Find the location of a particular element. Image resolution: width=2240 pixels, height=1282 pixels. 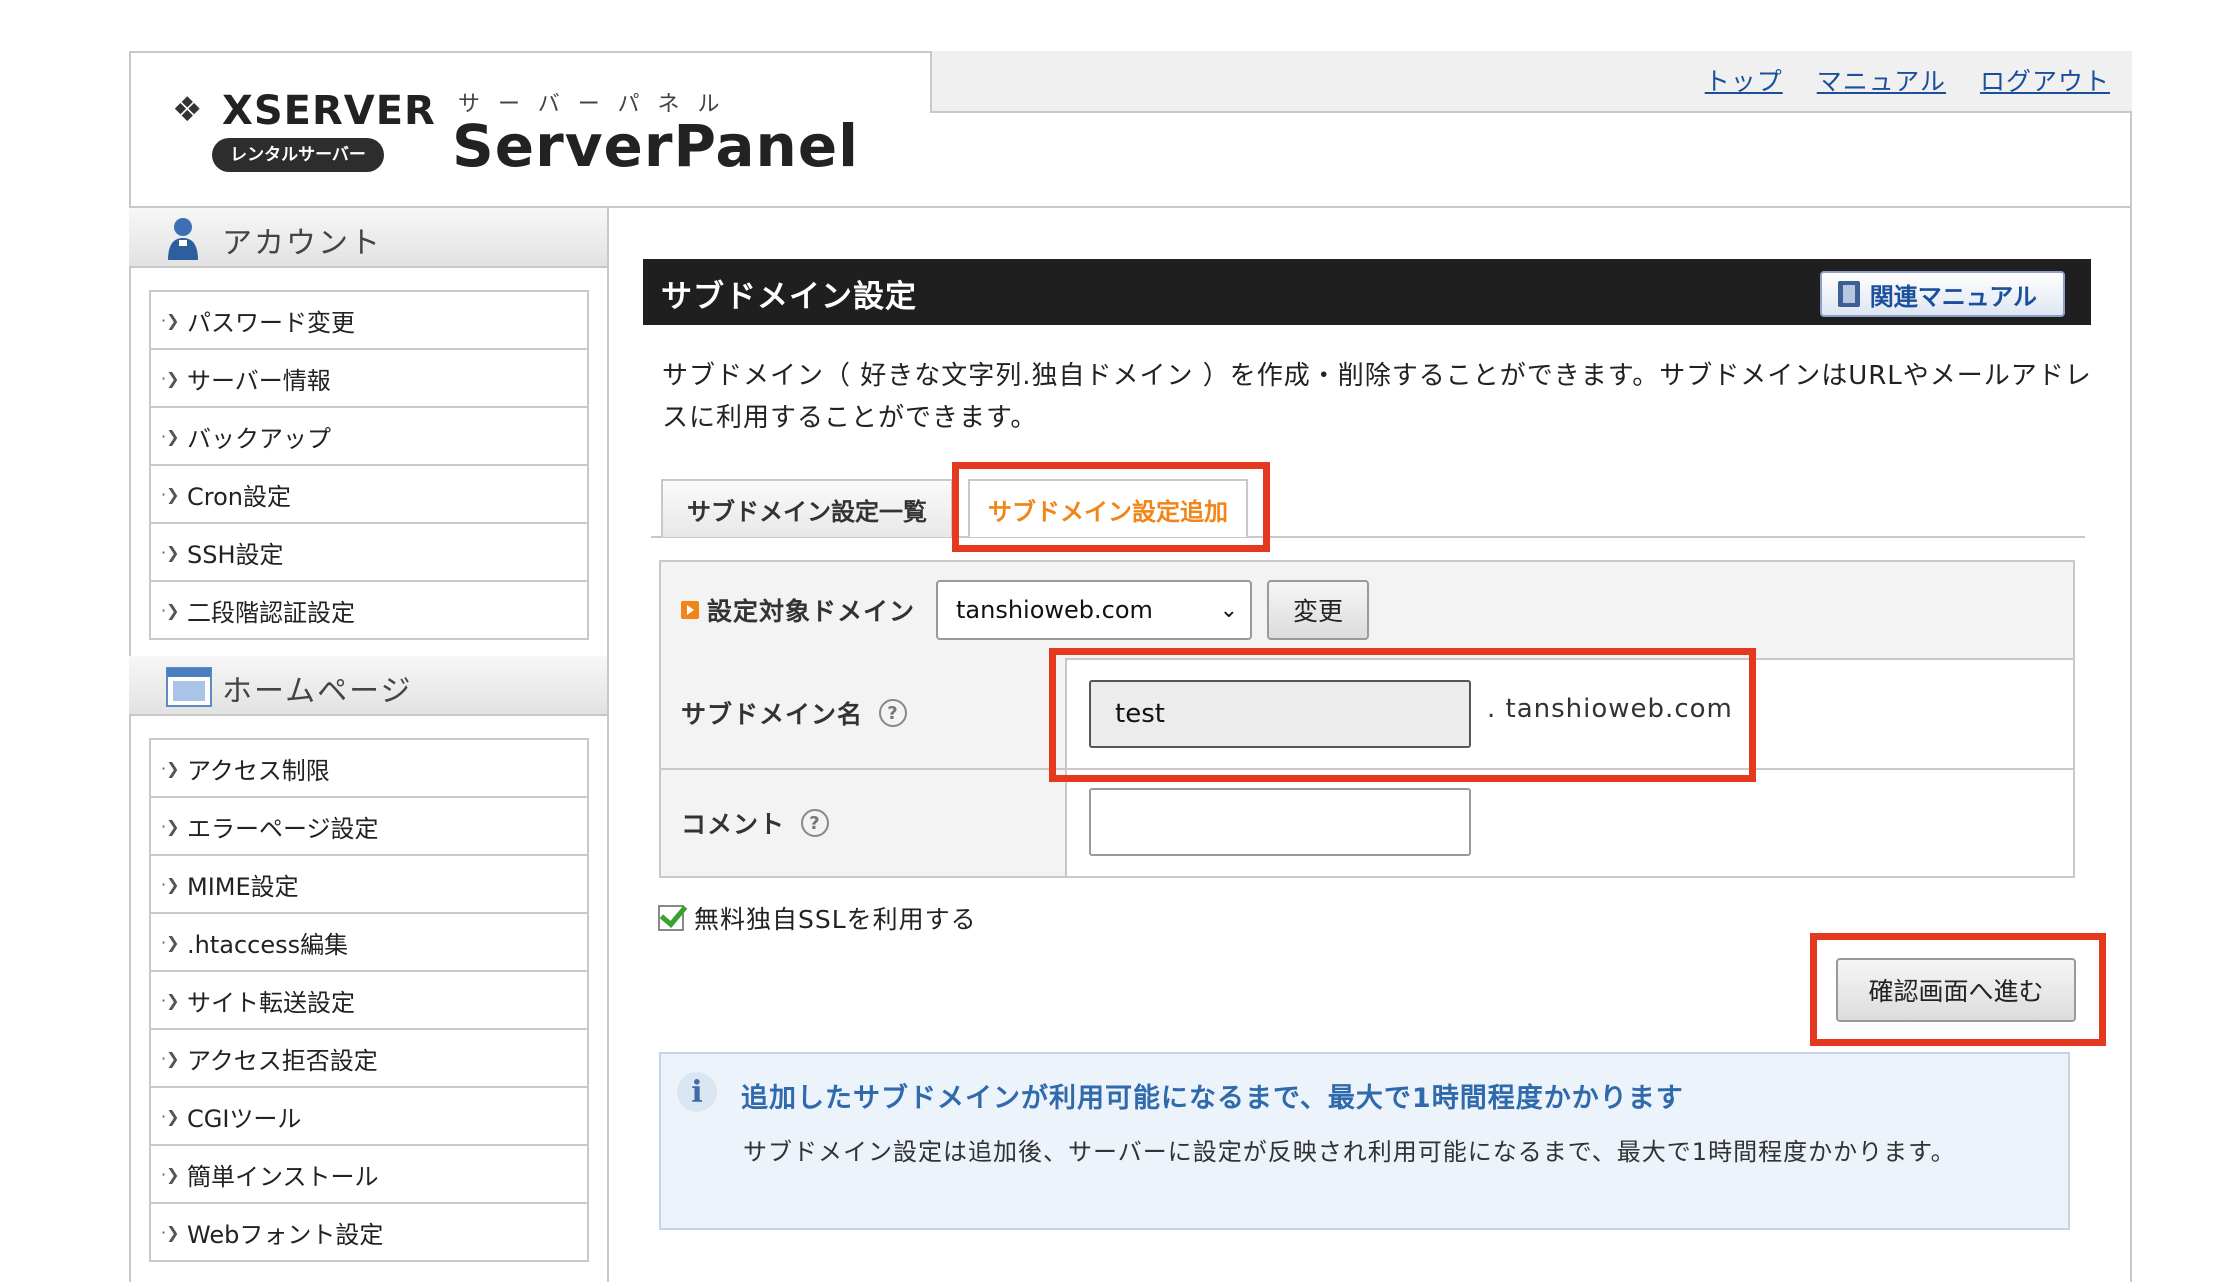

sidebar-item-easy-install: ·❯ 簡単インストール is located at coordinates (369, 1175).